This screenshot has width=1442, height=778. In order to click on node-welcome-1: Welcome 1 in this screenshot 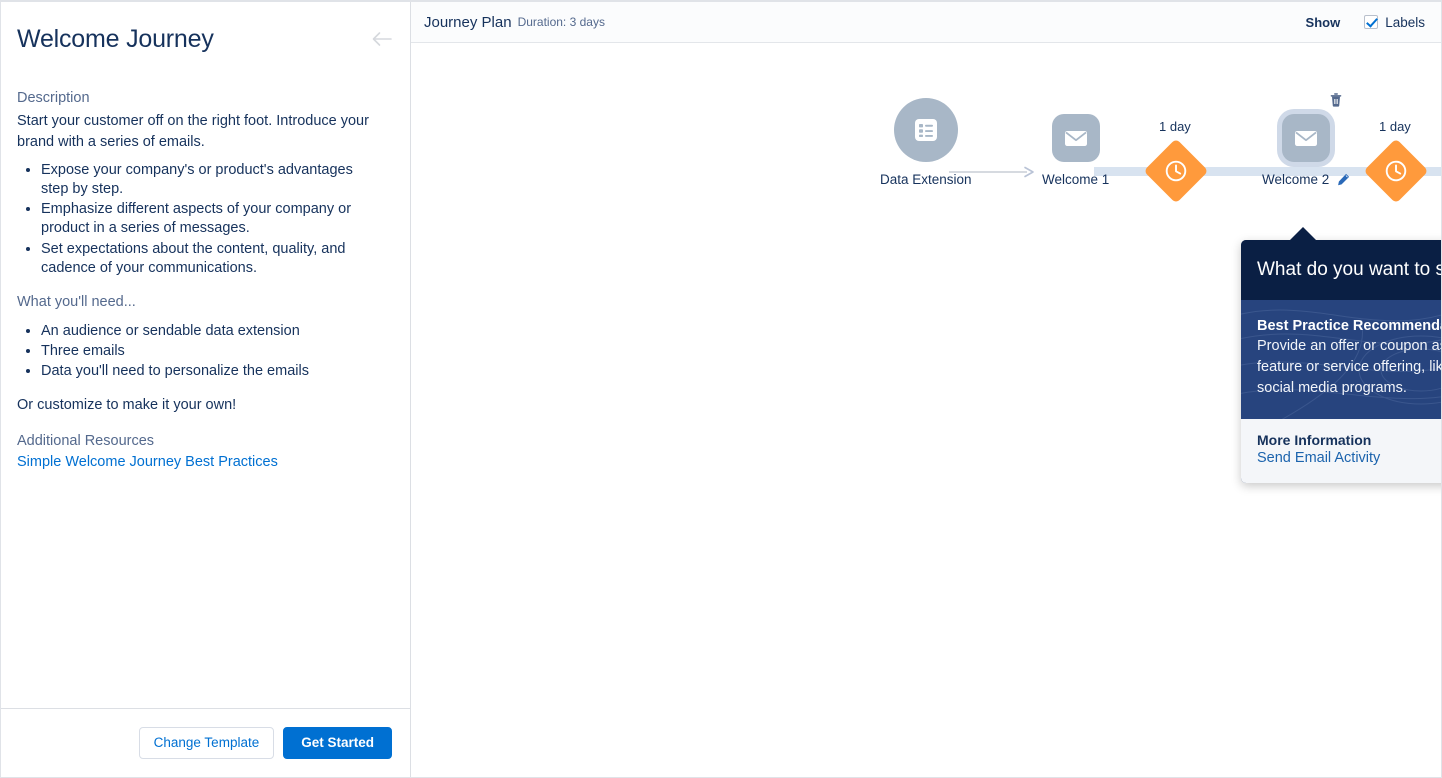, I will do `click(1075, 150)`.